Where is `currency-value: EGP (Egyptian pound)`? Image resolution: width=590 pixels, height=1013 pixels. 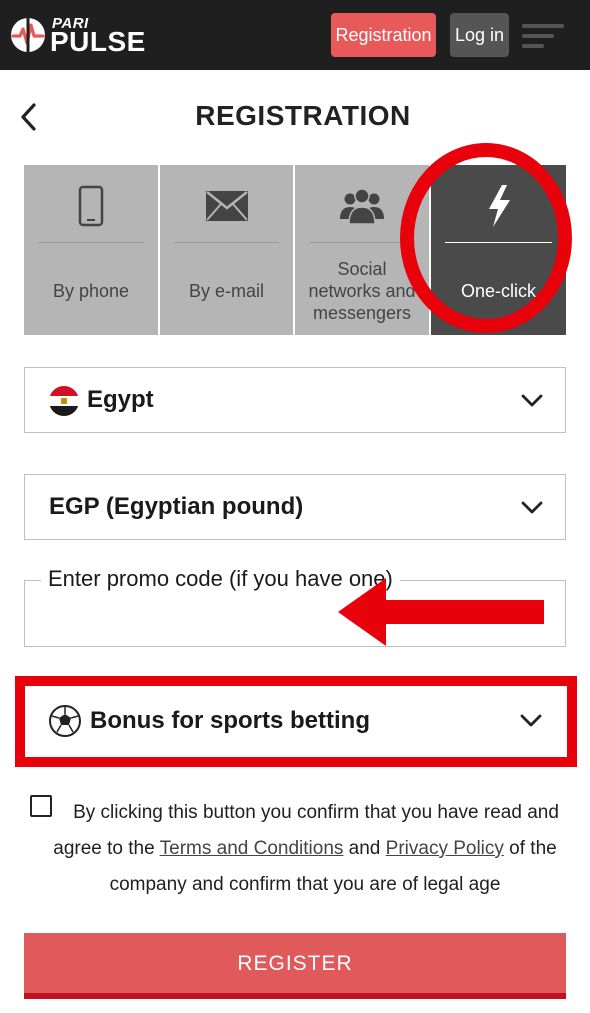 currency-value: EGP (Egyptian pound) is located at coordinates (176, 506).